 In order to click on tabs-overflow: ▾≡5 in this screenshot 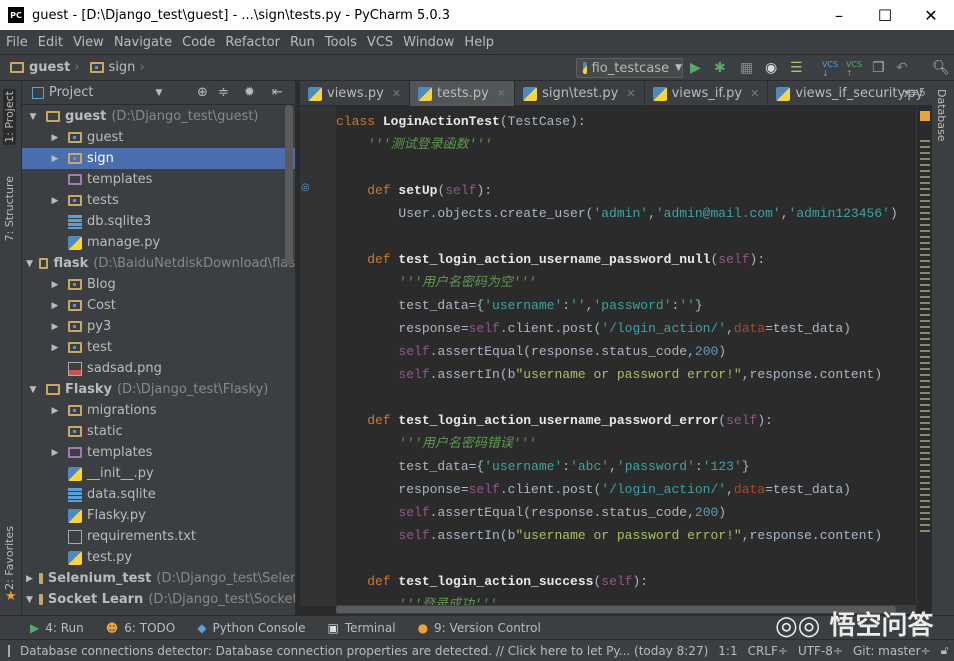, I will do `click(915, 92)`.